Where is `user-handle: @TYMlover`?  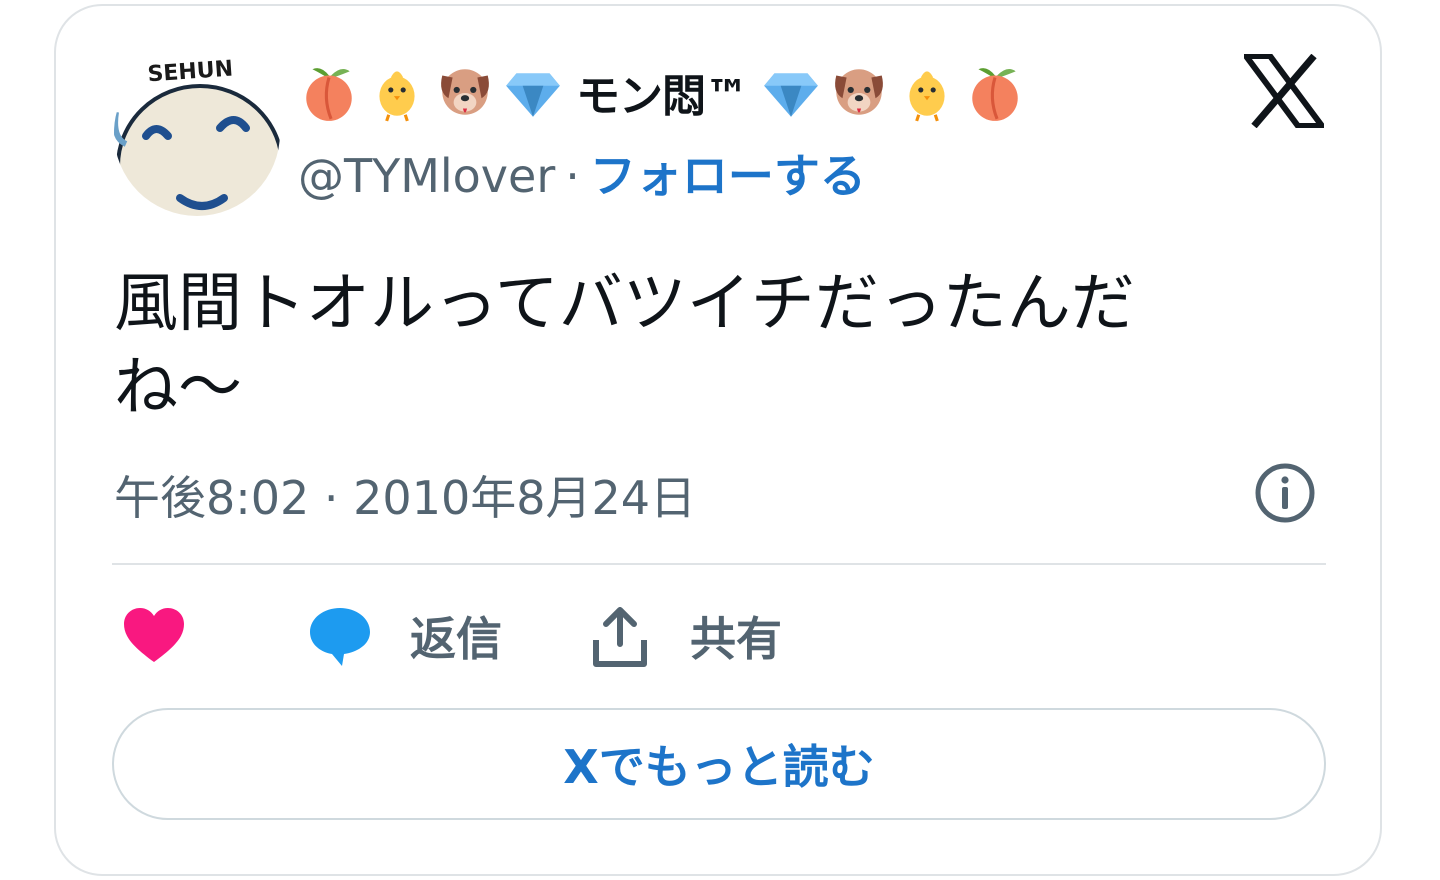
user-handle: @TYMlover is located at coordinates (426, 176).